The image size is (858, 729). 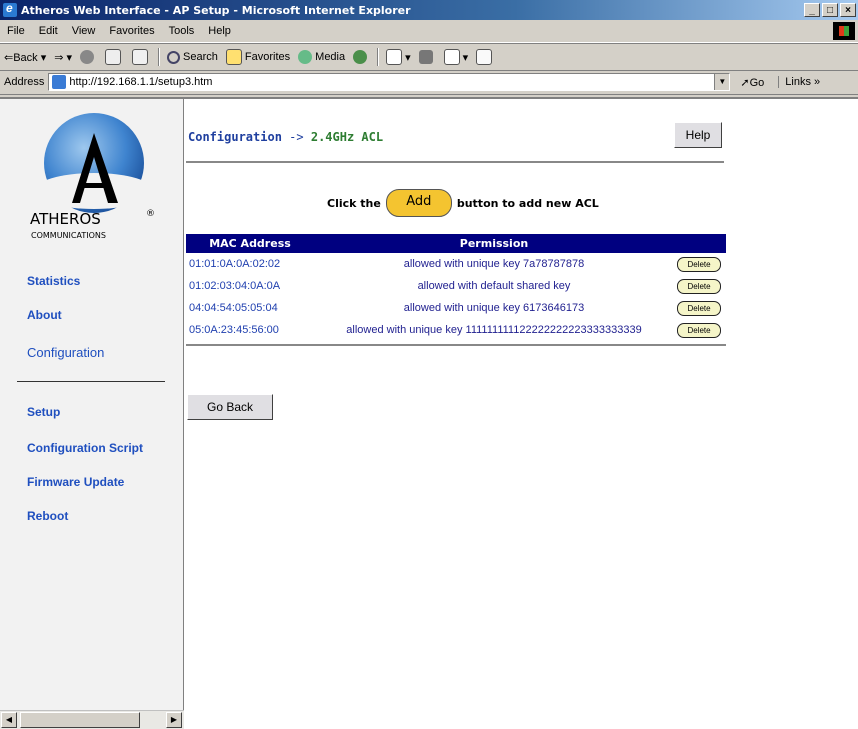 I want to click on scroll-right-icon: ▶, so click(x=174, y=720).